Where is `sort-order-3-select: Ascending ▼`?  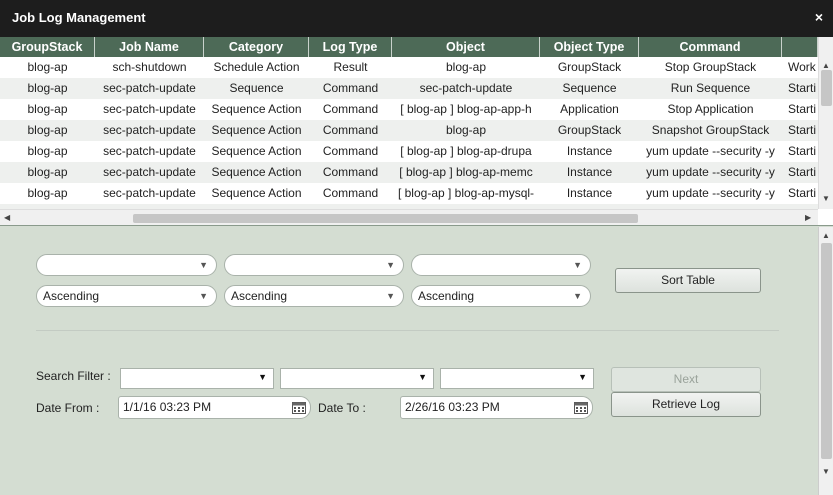 sort-order-3-select: Ascending ▼ is located at coordinates (501, 296).